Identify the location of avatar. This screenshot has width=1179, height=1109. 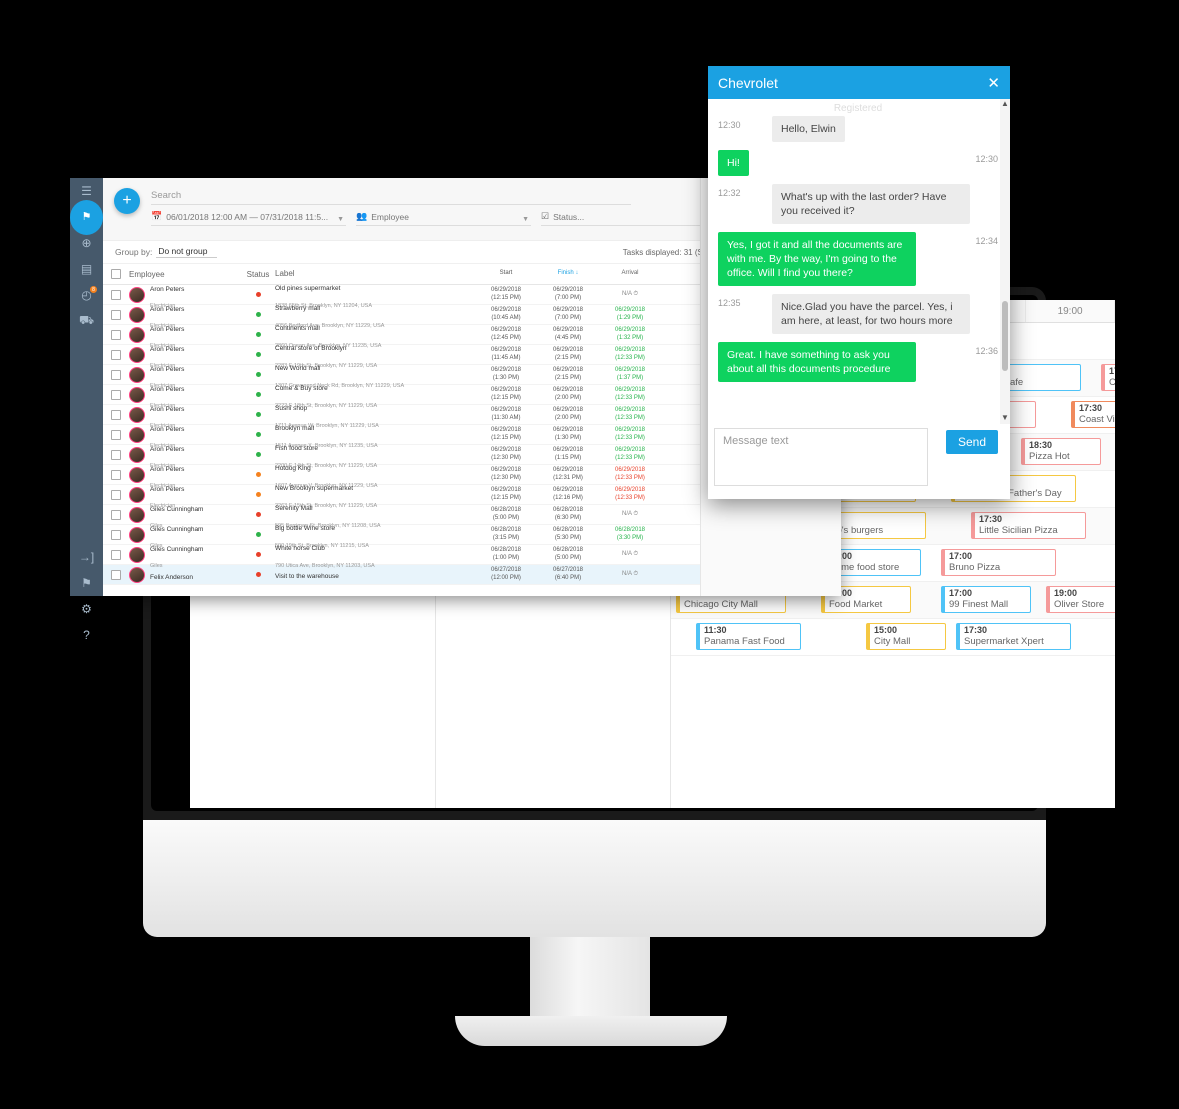
(137, 554).